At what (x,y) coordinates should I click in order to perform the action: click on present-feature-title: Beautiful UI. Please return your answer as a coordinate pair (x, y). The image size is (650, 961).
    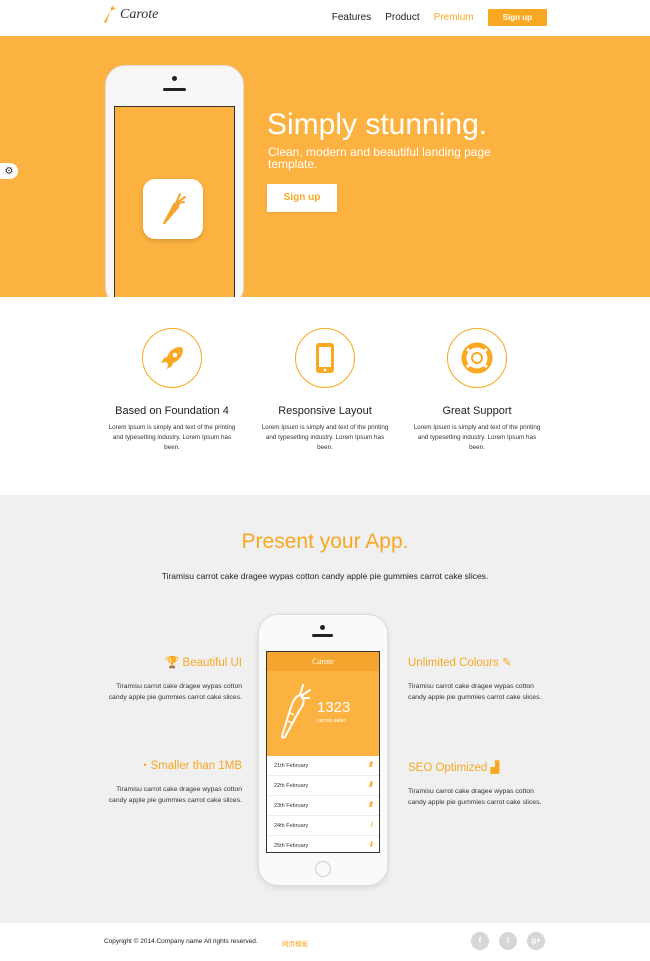
    Looking at the image, I should click on (212, 663).